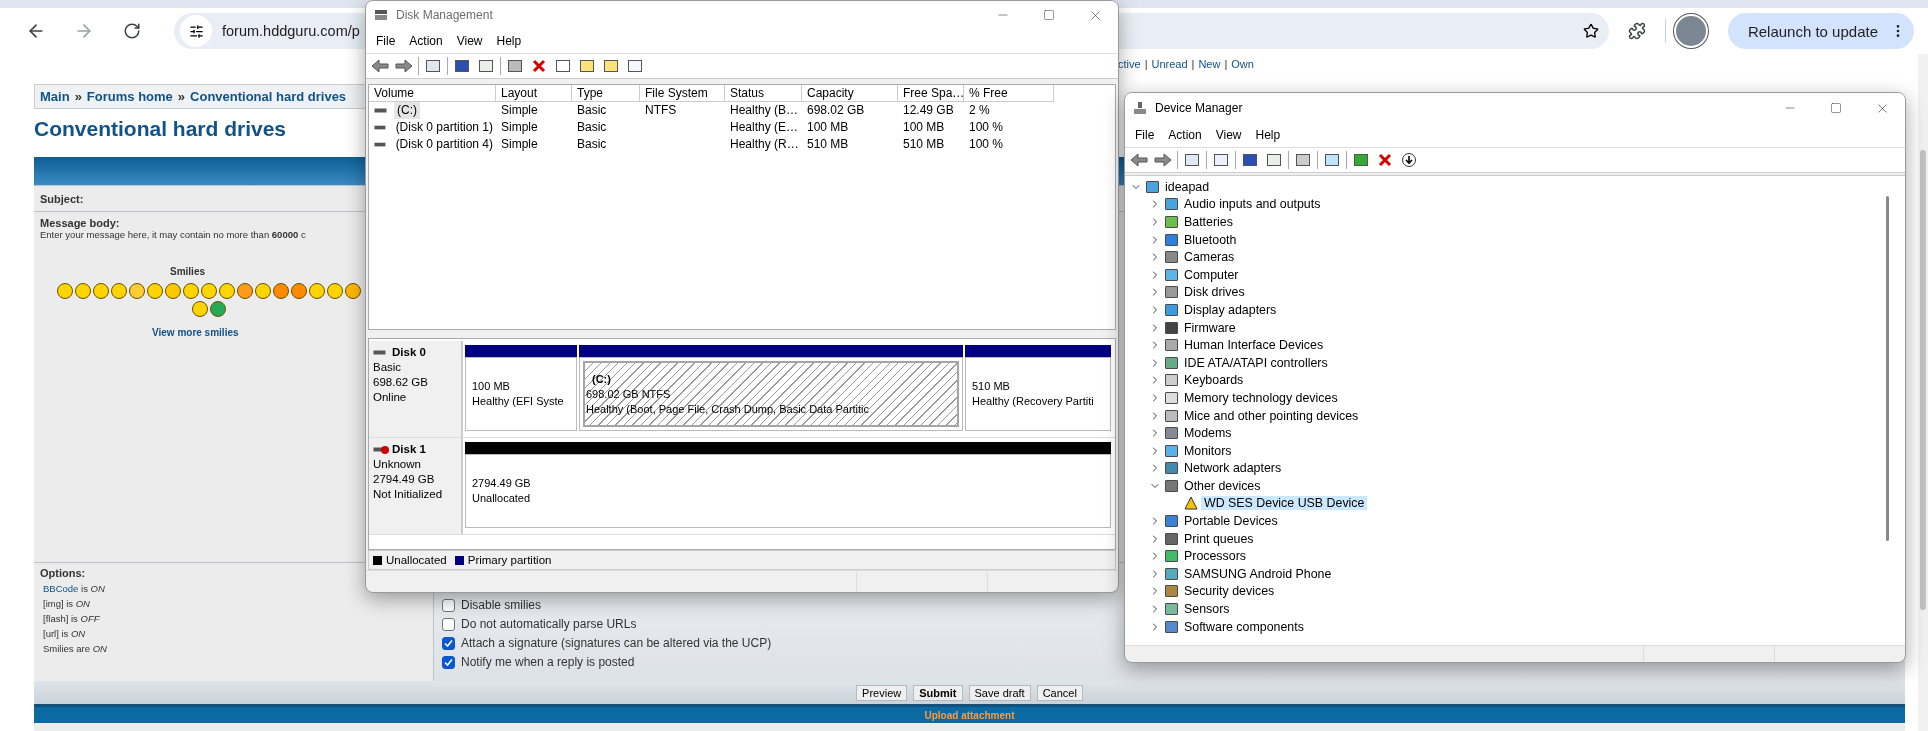  What do you see at coordinates (771, 394) in the screenshot?
I see `partition-block: (C:) 698.02 GB NTFS Healthy (Boot, Page File, Crash Dump, Basic Data Partitic` at bounding box center [771, 394].